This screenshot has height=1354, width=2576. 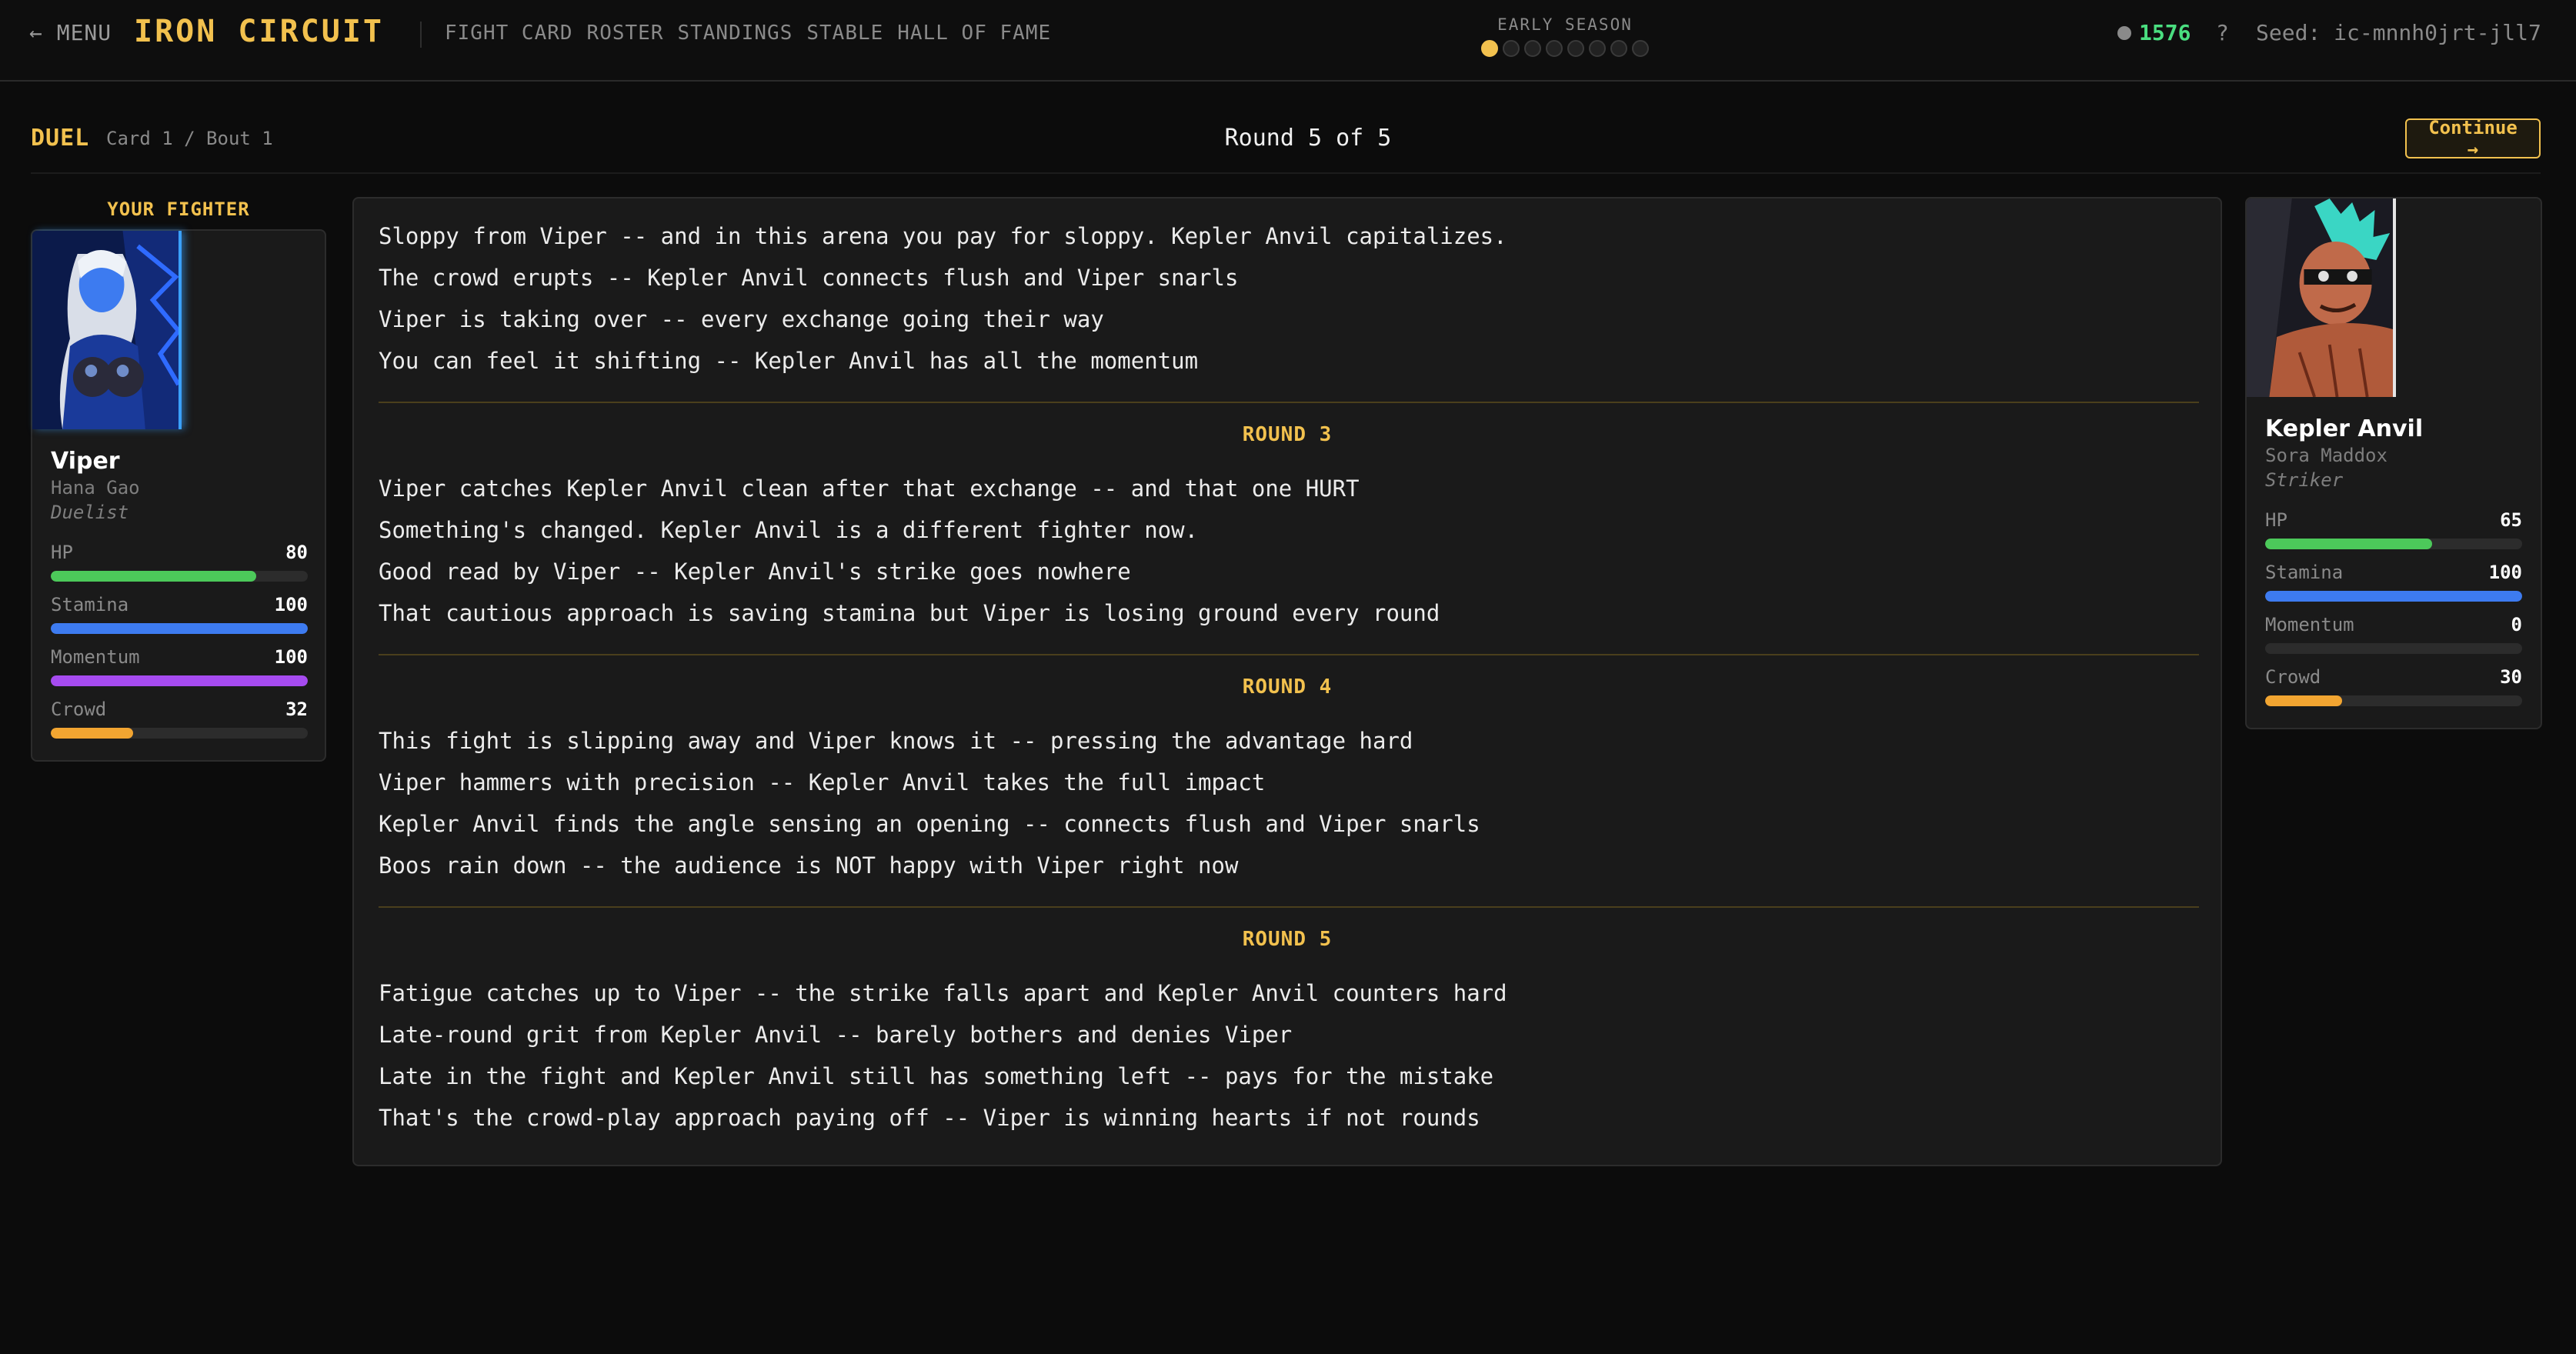 I want to click on player-stat-momentum: Momentum 100, so click(x=180, y=668).